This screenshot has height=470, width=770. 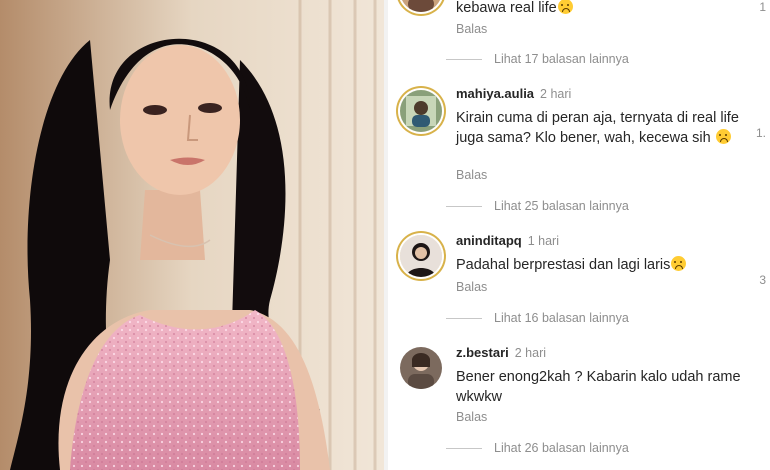 What do you see at coordinates (762, 280) in the screenshot?
I see `like-count: 3` at bounding box center [762, 280].